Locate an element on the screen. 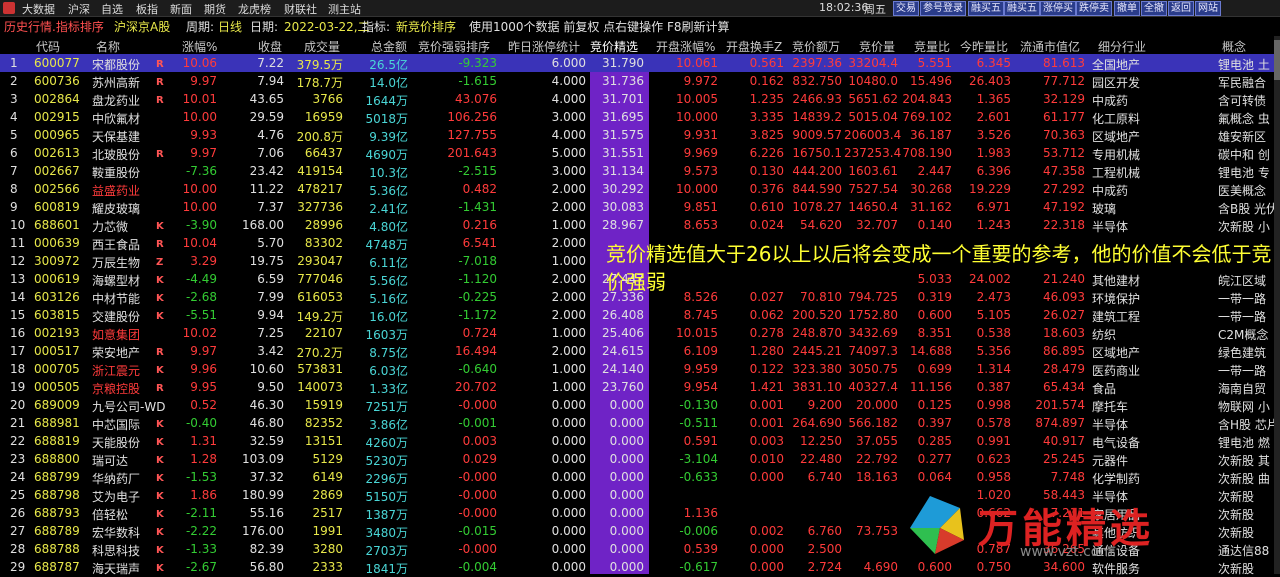 The width and height of the screenshot is (1280, 577). back-button: 返回 is located at coordinates (1181, 8).